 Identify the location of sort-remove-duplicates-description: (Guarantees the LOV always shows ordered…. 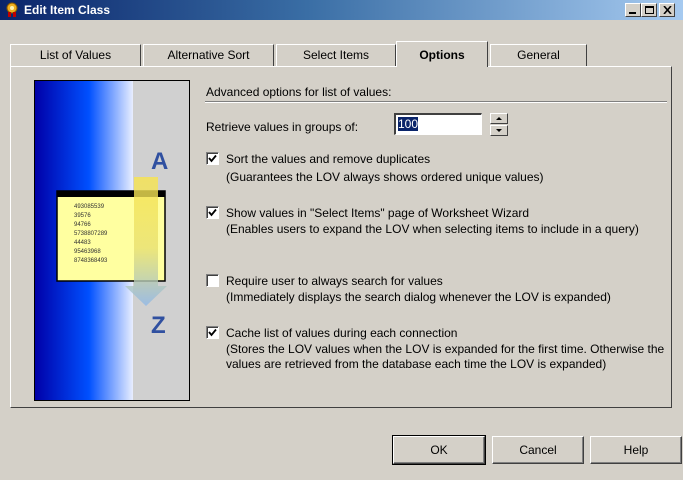
(385, 177).